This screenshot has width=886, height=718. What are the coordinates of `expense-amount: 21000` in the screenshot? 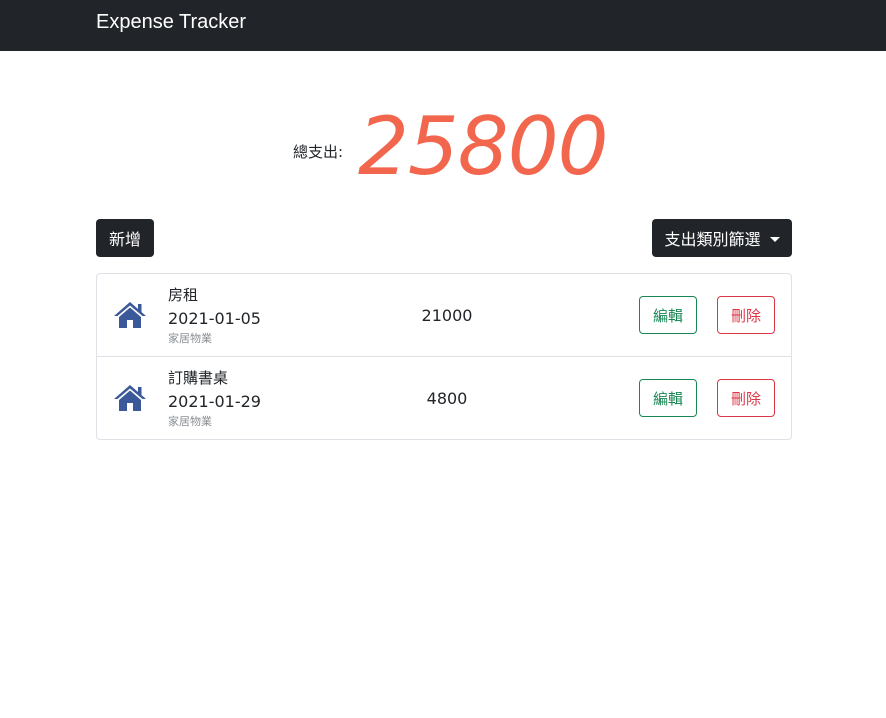 It's located at (447, 315).